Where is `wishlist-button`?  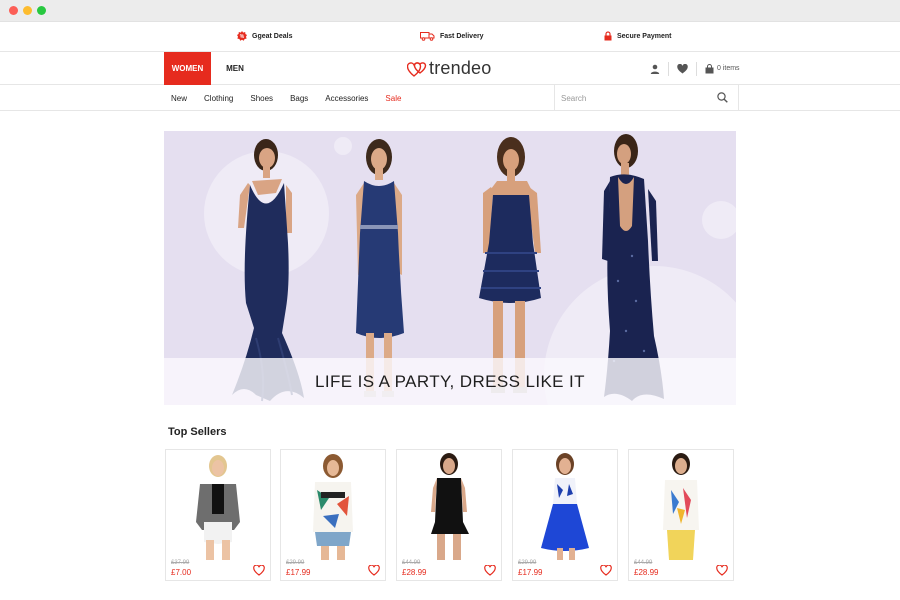 wishlist-button is located at coordinates (682, 68).